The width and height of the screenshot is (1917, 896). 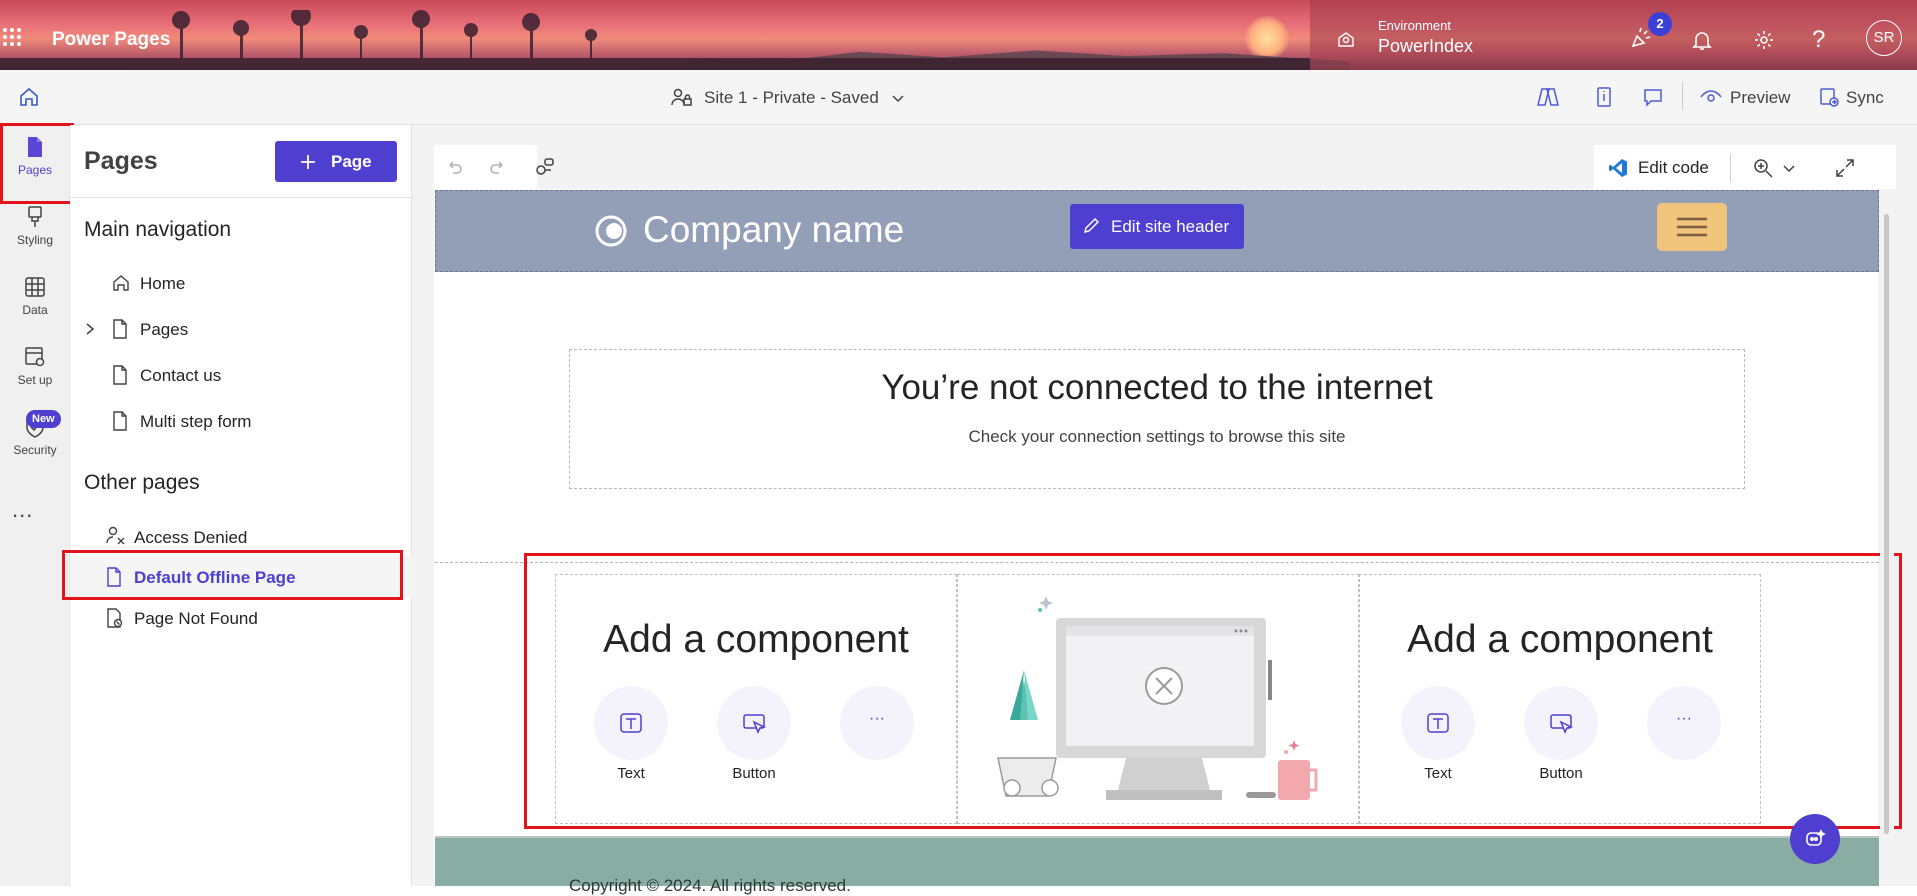 What do you see at coordinates (142, 482) in the screenshot?
I see `other-pages-heading: Other pages` at bounding box center [142, 482].